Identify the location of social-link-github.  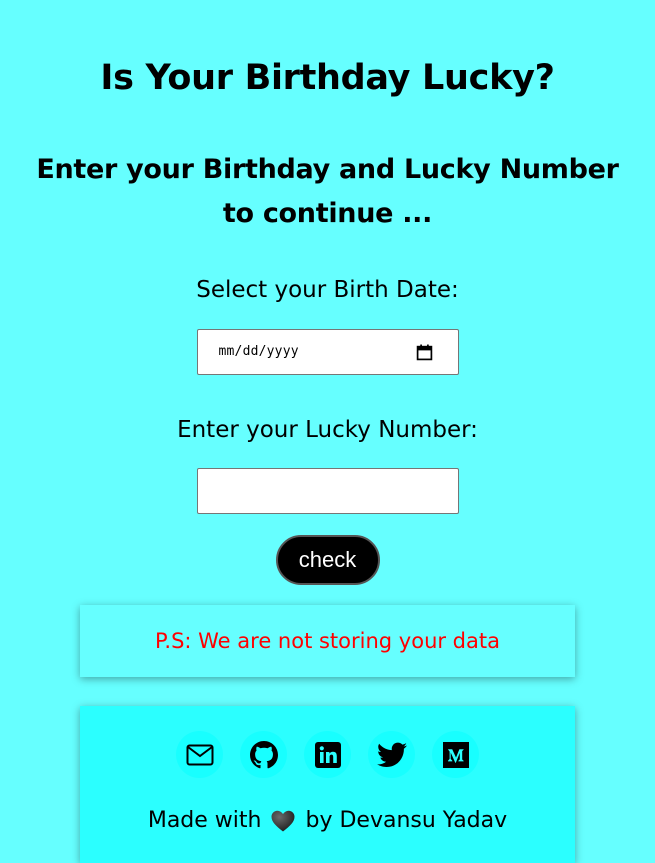
(263, 754).